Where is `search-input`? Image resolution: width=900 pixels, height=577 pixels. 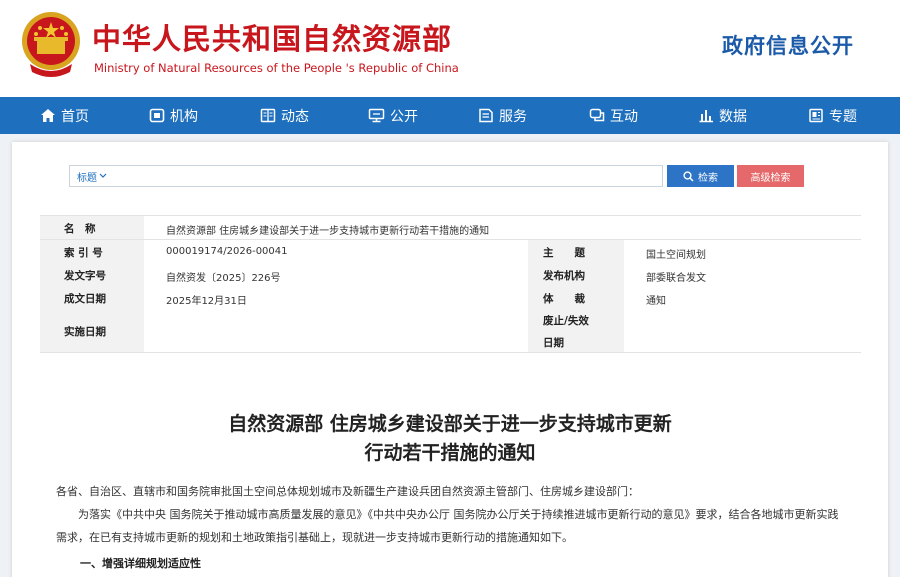 search-input is located at coordinates (366, 176).